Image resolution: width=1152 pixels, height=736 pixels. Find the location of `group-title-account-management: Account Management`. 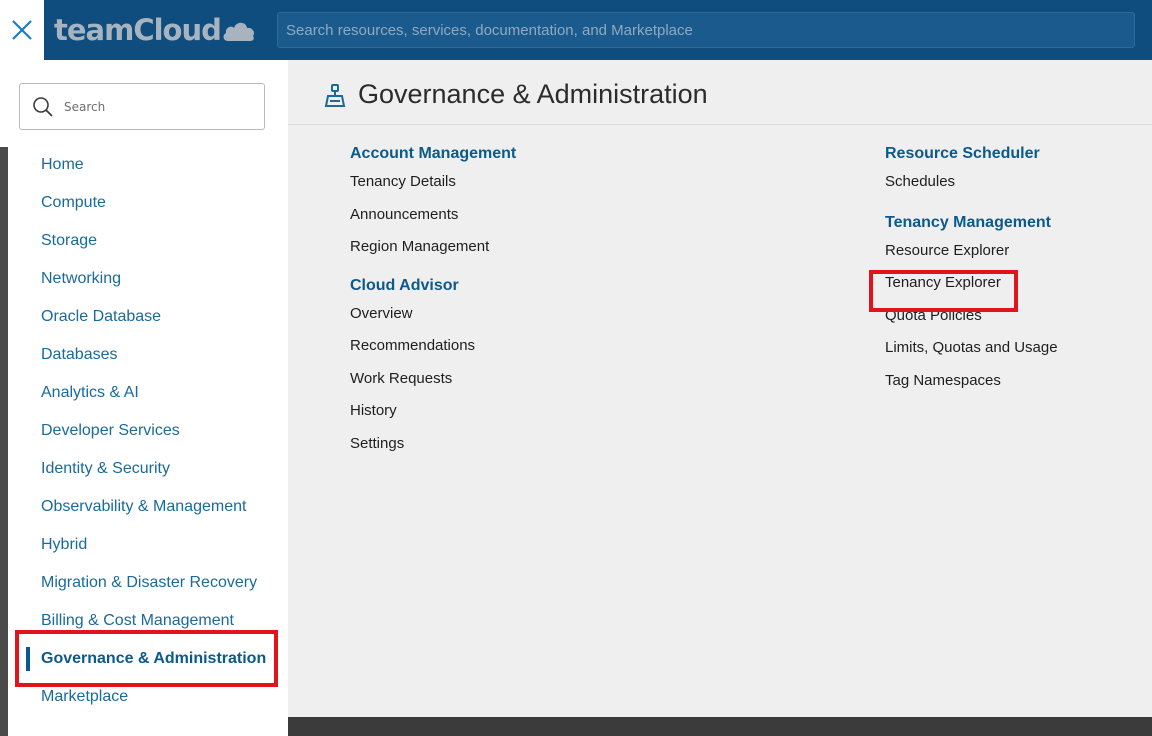

group-title-account-management: Account Management is located at coordinates (433, 153).